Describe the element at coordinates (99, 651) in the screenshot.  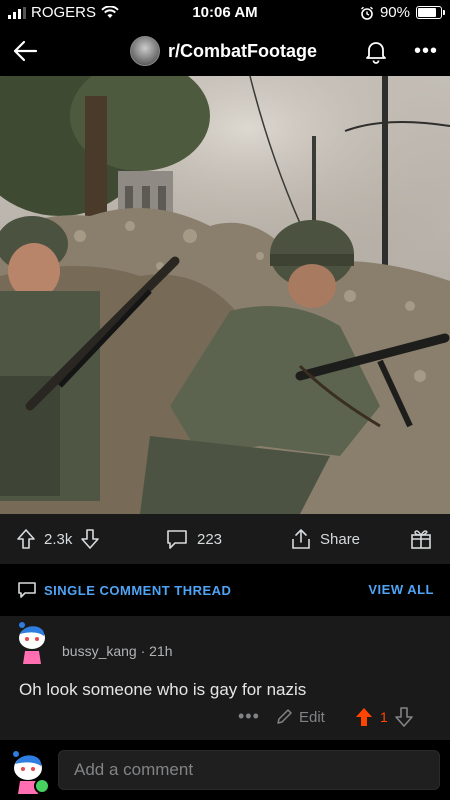
I see `comment-username: bussy_kang` at that location.